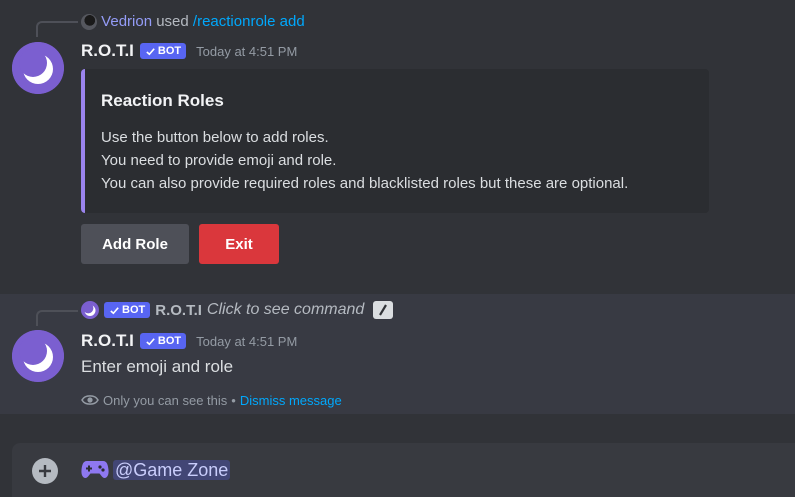 Image resolution: width=795 pixels, height=497 pixels. I want to click on reply-username: Vedrion, so click(126, 21).